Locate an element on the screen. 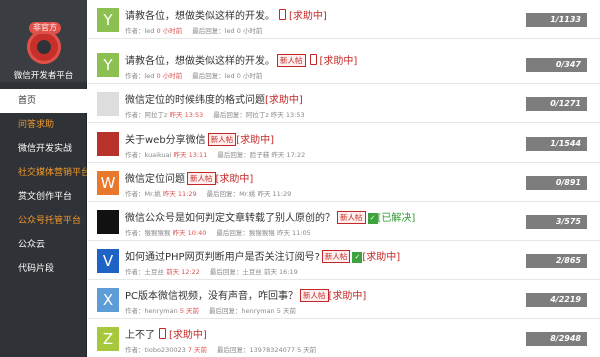 This screenshot has width=600, height=357. logo-icon is located at coordinates (44, 47).